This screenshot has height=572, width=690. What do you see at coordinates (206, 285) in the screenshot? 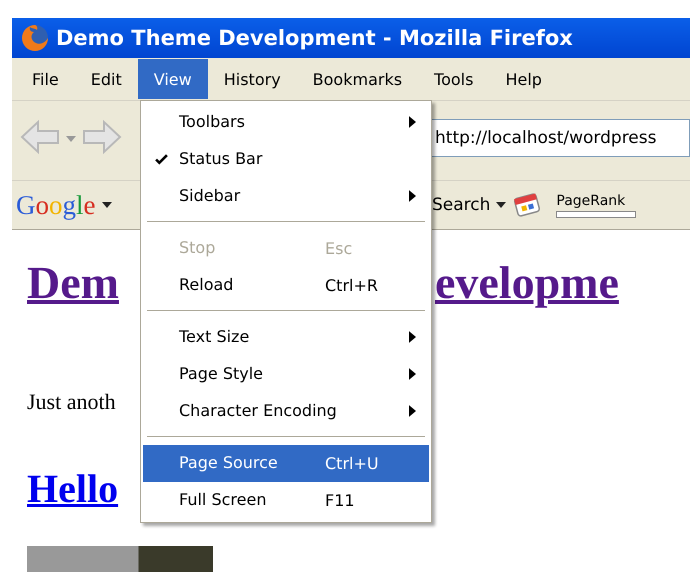
I see `menu-item-label: Reload` at bounding box center [206, 285].